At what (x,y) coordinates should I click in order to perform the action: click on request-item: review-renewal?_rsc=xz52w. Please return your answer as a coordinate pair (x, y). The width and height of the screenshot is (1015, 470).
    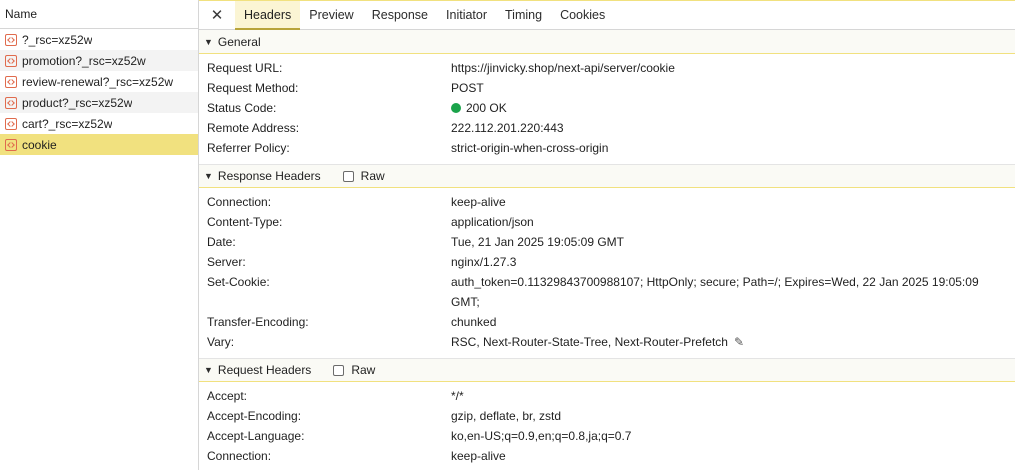
    Looking at the image, I should click on (99, 81).